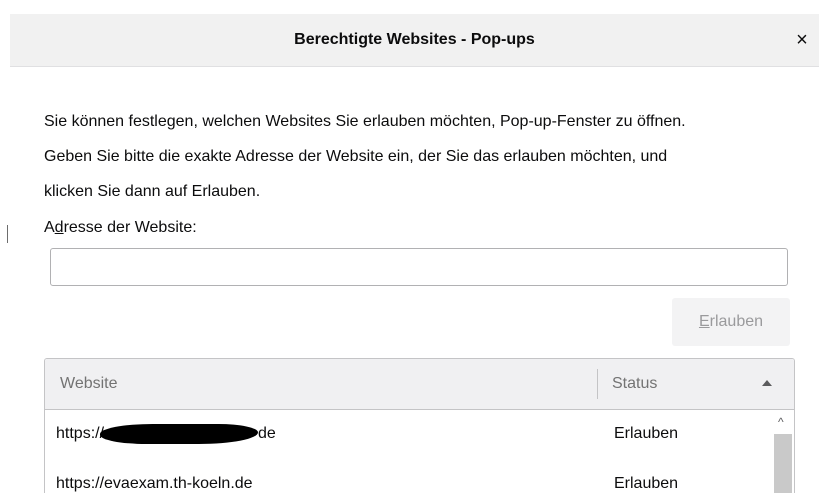 The height and width of the screenshot is (493, 819). I want to click on dialog-titlebar: Berechtigte Websites - Pop-ups ×, so click(414, 40).